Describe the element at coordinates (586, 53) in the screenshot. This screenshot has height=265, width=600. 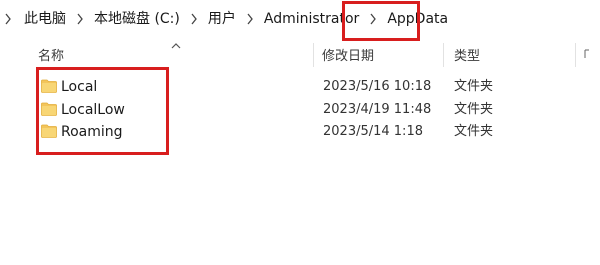
I see `column-header-partial-icon` at that location.